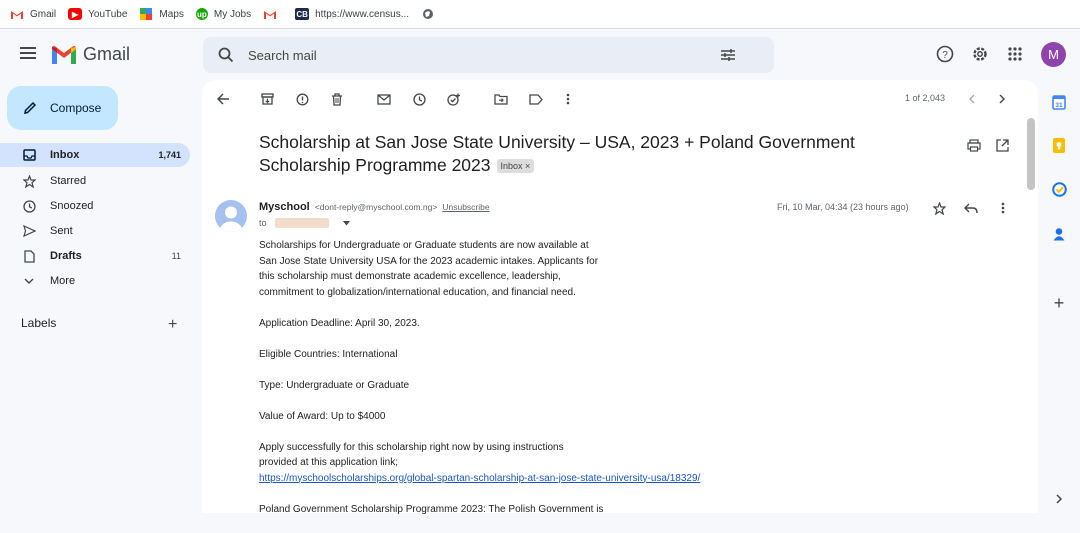 The height and width of the screenshot is (533, 1080). What do you see at coordinates (29, 231) in the screenshot?
I see `send-icon` at bounding box center [29, 231].